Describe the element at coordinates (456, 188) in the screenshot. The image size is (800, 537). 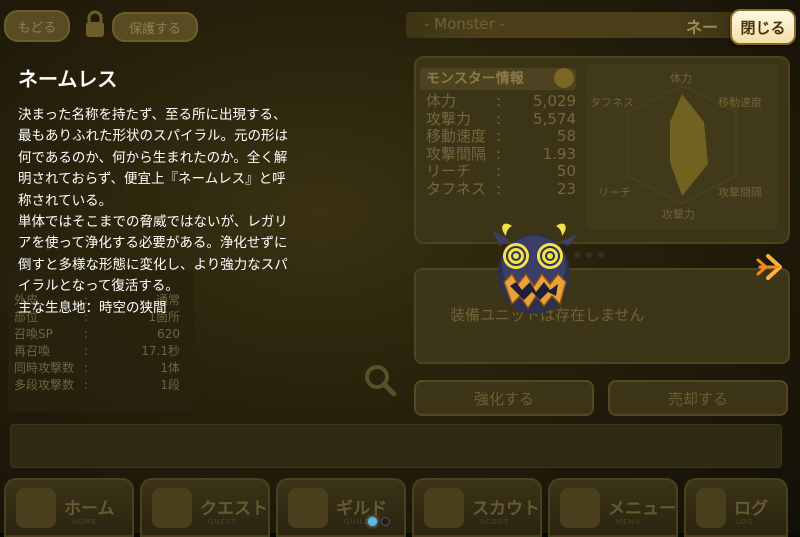
I see `stat-key: タフネス` at that location.